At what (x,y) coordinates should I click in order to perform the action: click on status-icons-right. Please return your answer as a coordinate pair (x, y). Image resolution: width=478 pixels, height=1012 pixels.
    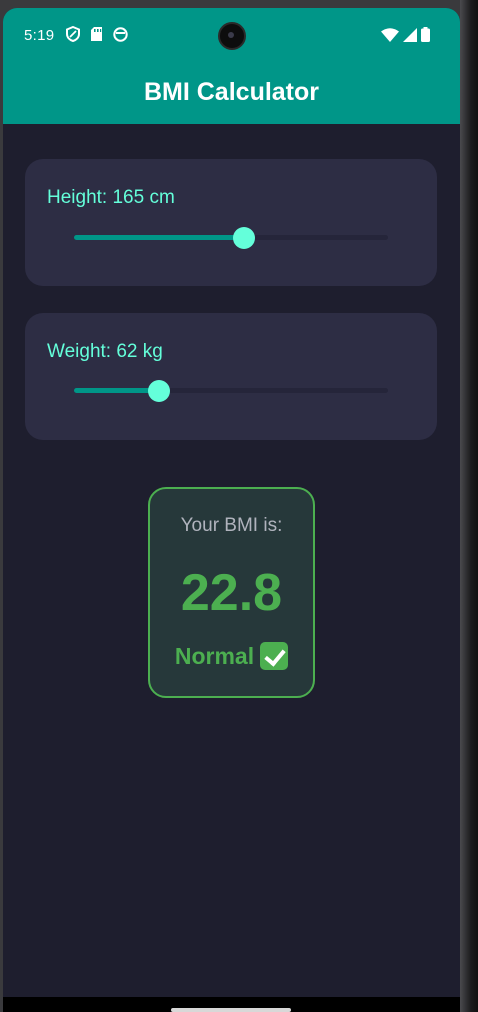
    Looking at the image, I should click on (405, 34).